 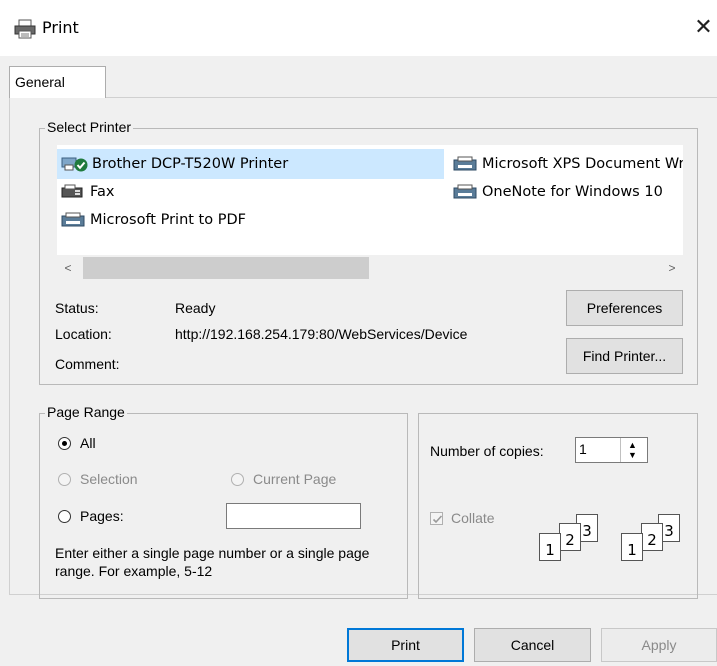 I want to click on printer-item-onenote: OneNote for Windows 10, so click(x=567, y=192).